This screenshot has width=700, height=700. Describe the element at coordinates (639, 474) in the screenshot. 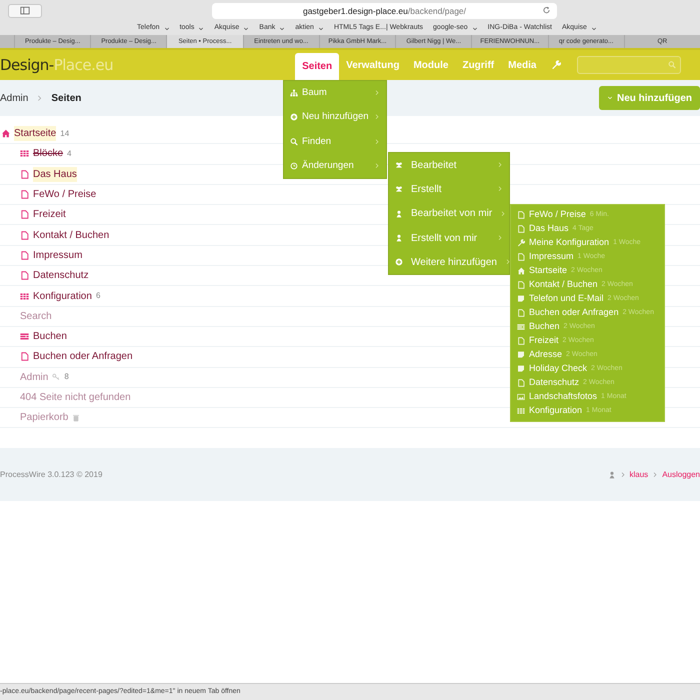

I see `user-link: klaus` at that location.